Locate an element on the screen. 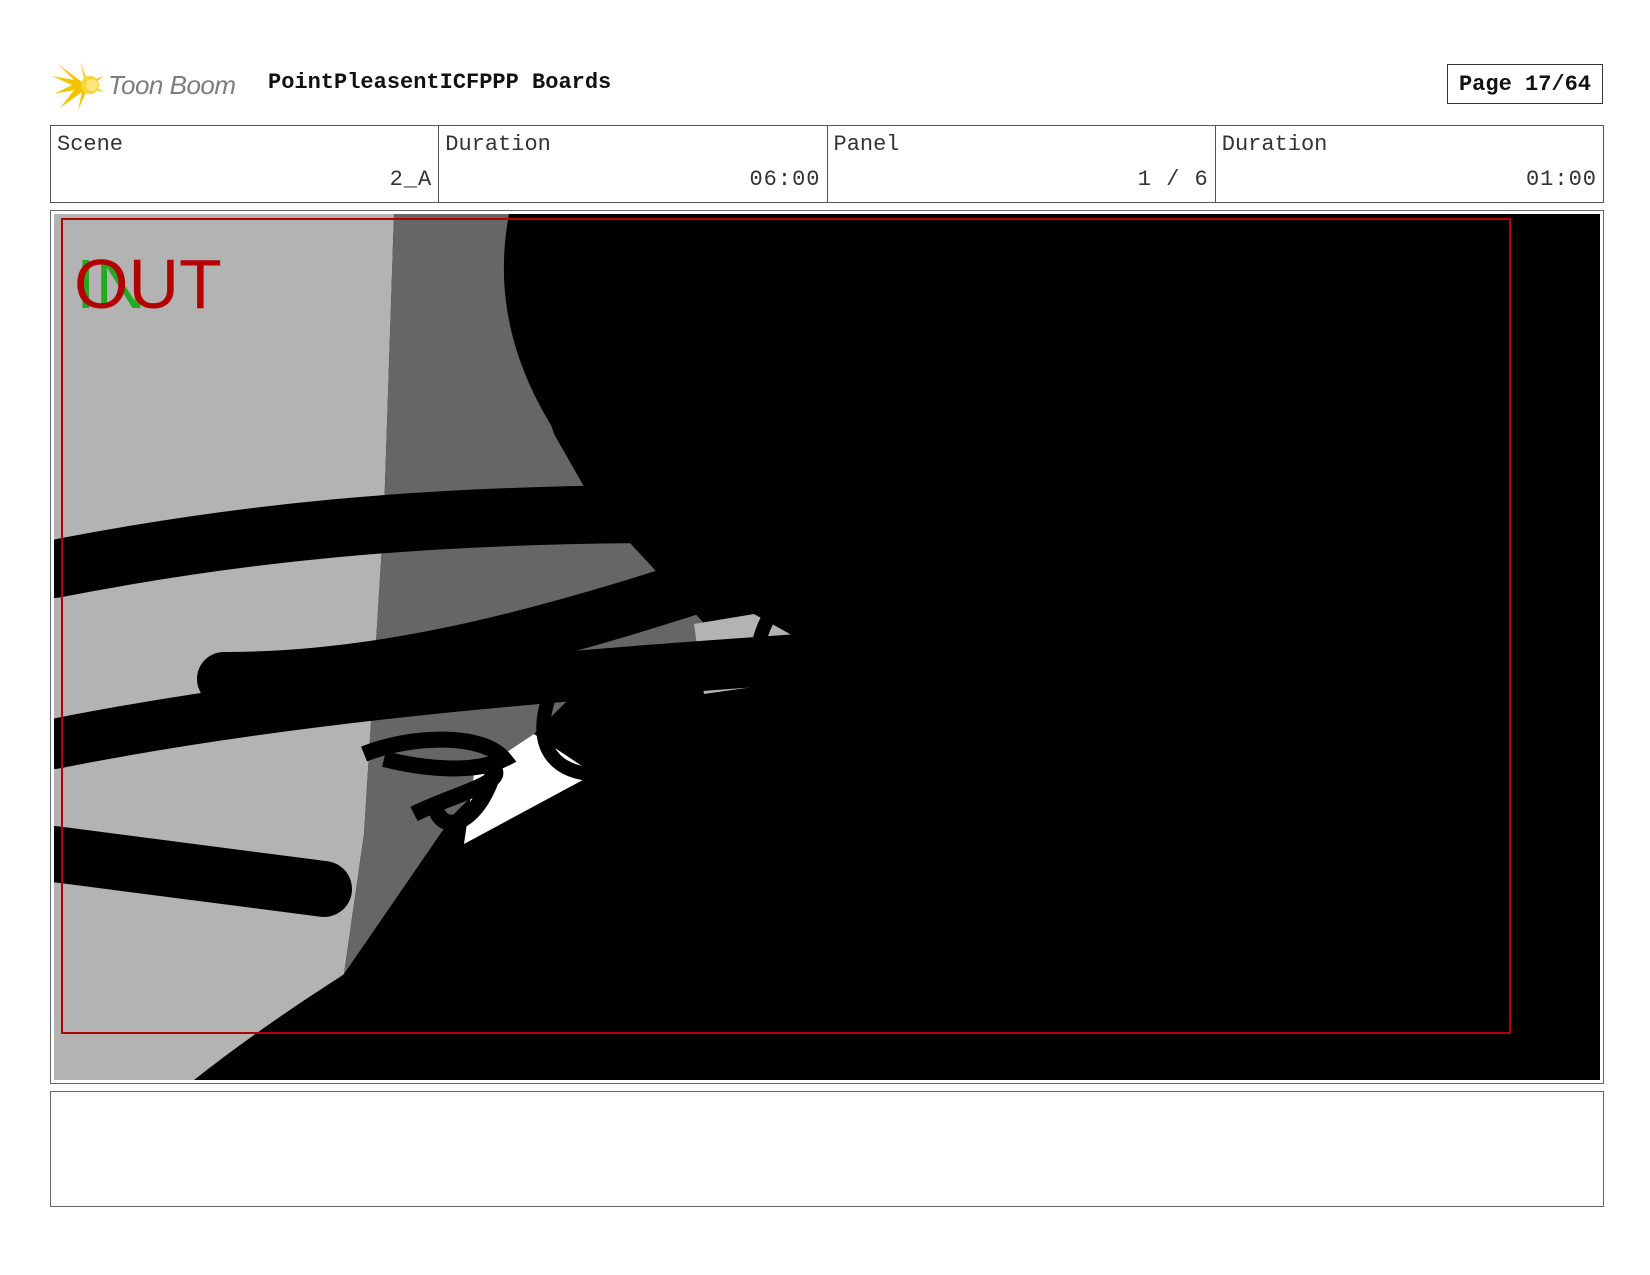 This screenshot has height=1275, width=1650. scene-cell: Scene 2_A is located at coordinates (245, 164).